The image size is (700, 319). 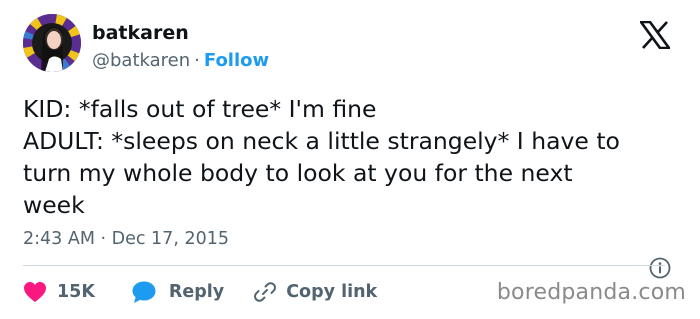 I want to click on like-button: 15K, so click(x=59, y=292).